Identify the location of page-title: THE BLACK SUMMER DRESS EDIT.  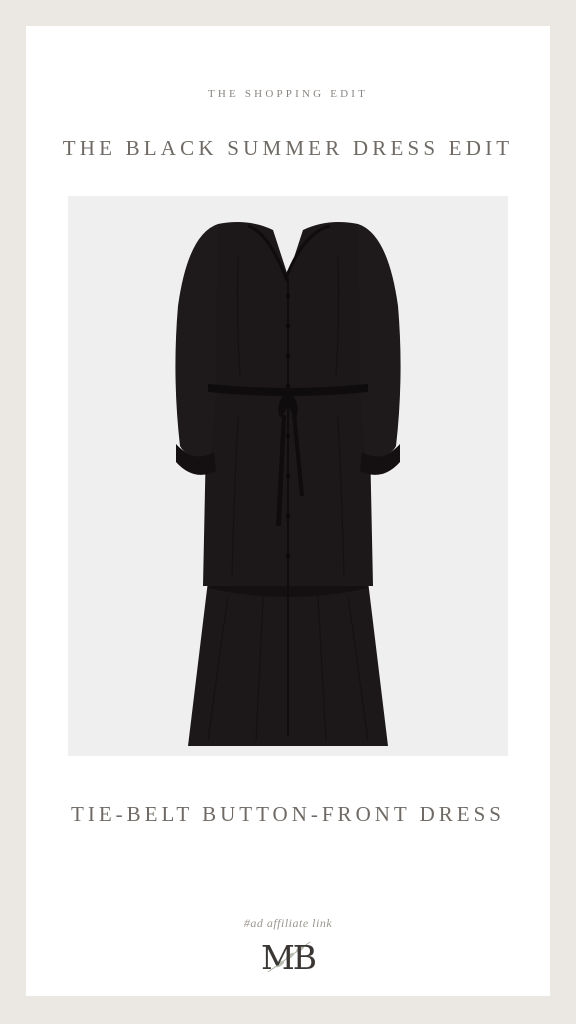
(288, 148).